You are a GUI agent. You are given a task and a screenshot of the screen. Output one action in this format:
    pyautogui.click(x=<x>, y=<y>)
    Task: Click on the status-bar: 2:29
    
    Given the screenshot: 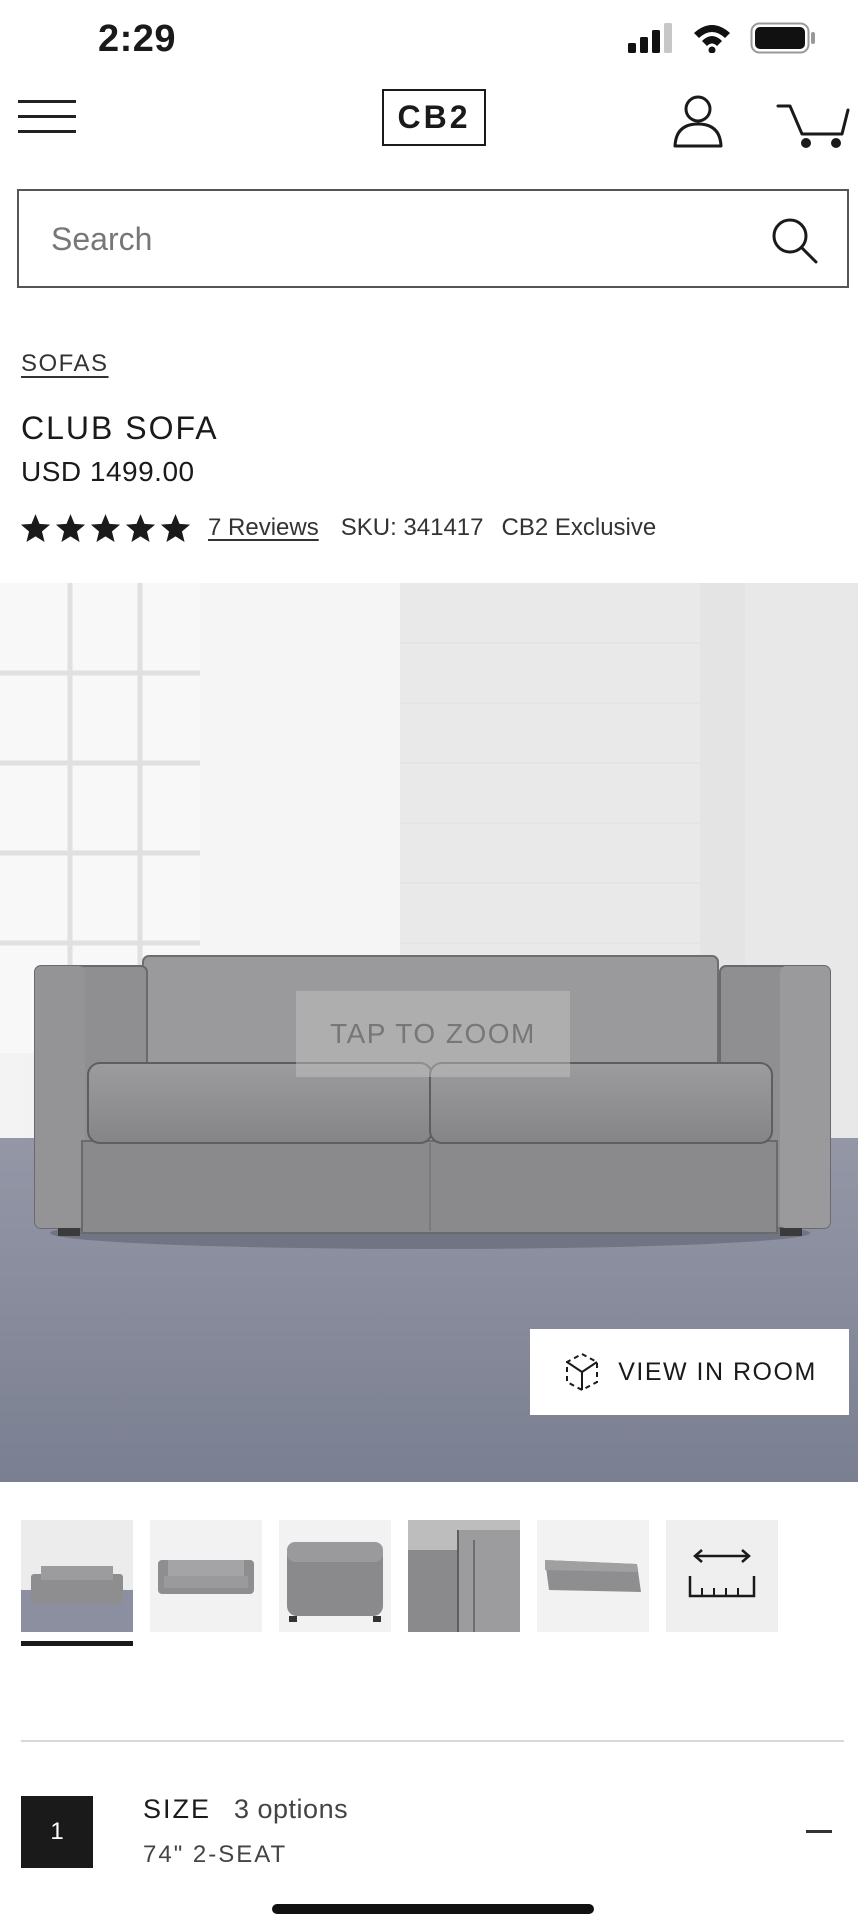 What is the action you would take?
    pyautogui.click(x=429, y=40)
    